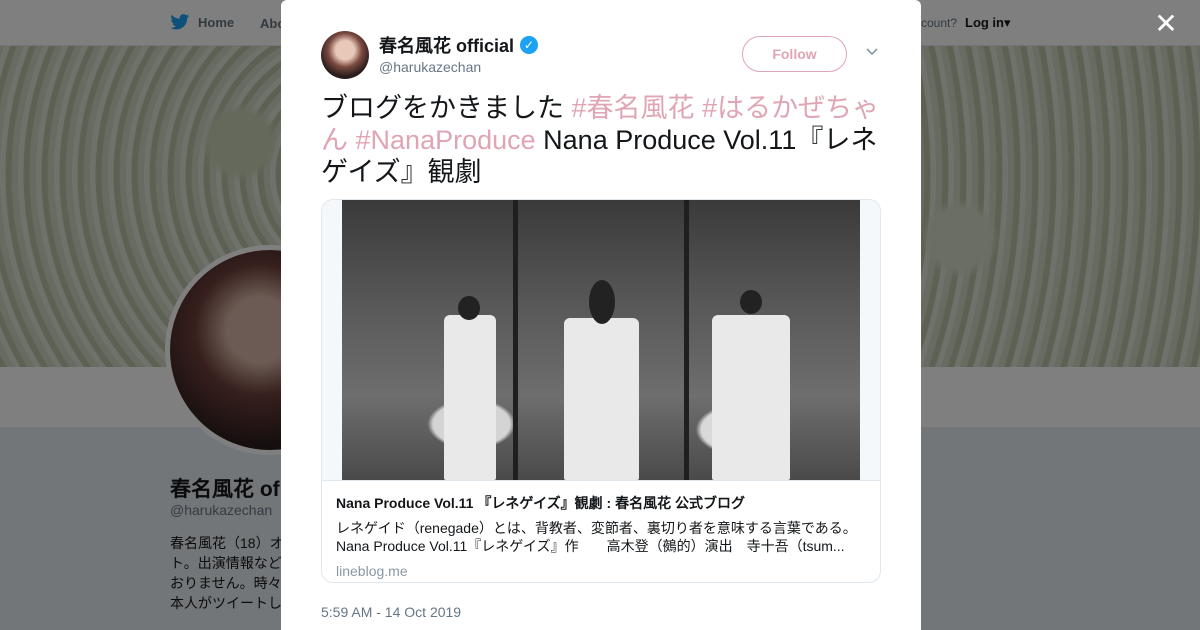  What do you see at coordinates (446, 140) in the screenshot?
I see `hashtag-link: #NanaProduce` at bounding box center [446, 140].